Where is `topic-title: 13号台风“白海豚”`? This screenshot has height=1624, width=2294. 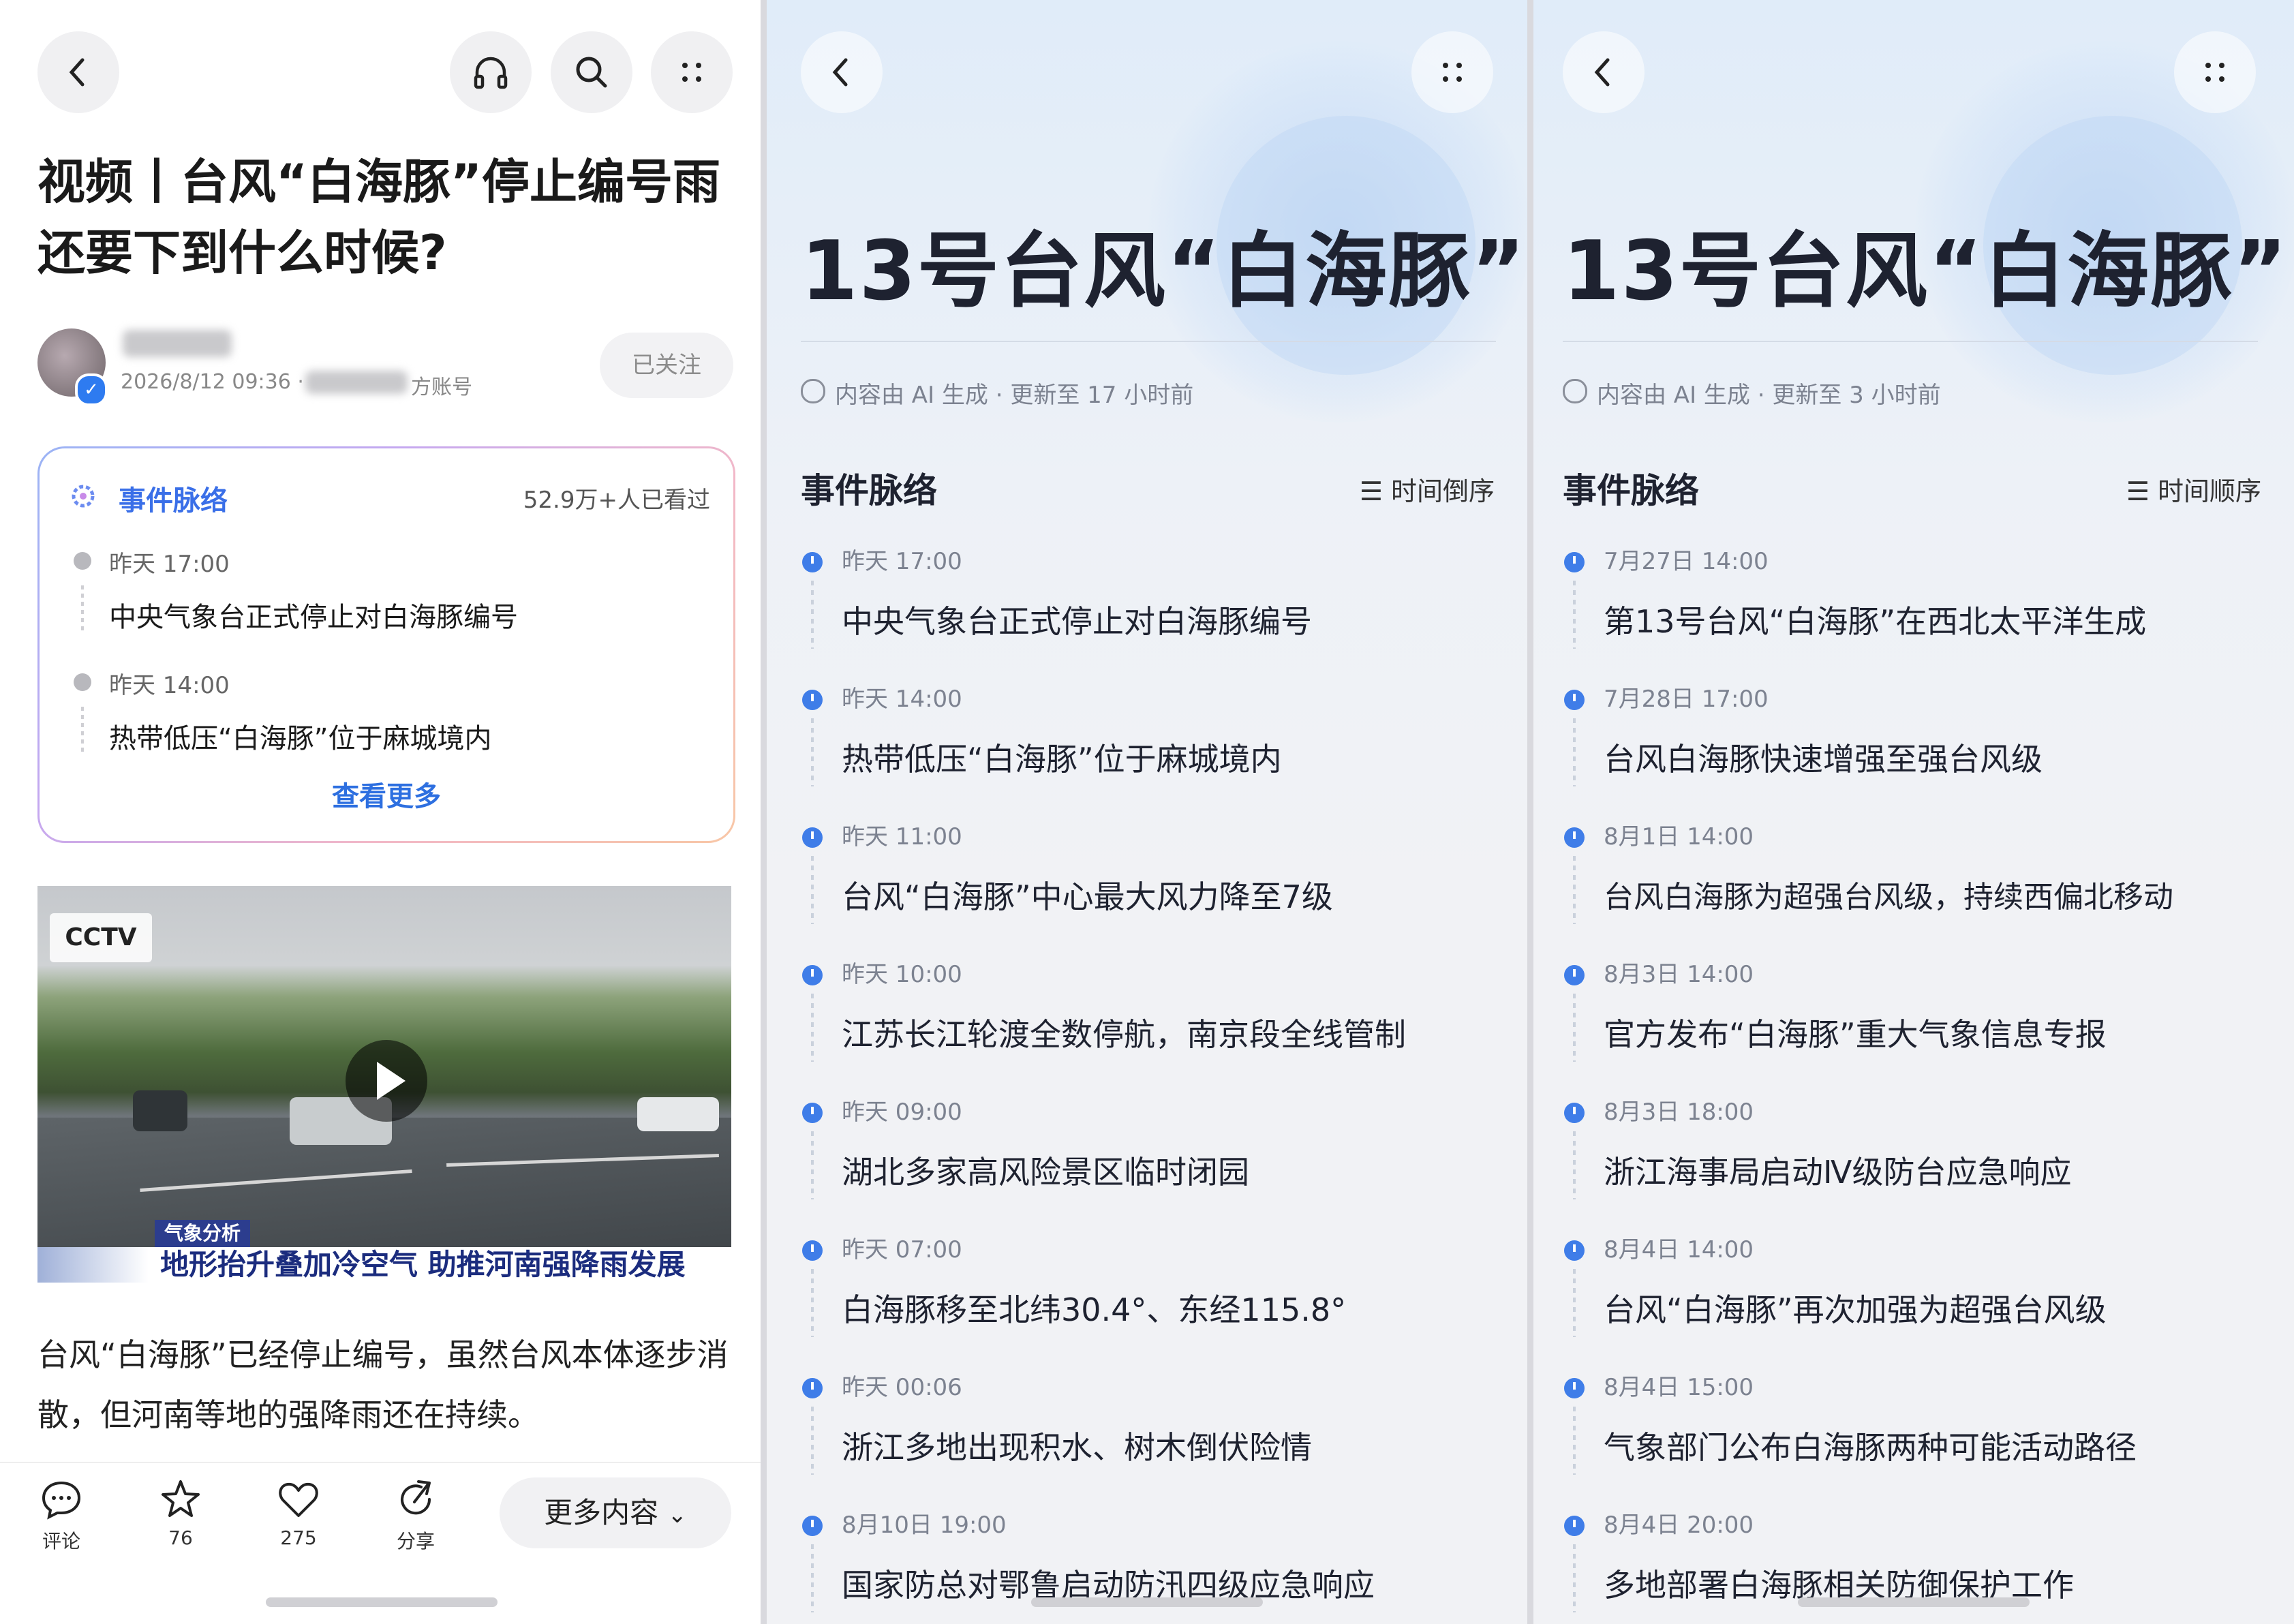
topic-title: 13号台风“白海豚” is located at coordinates (1926, 271).